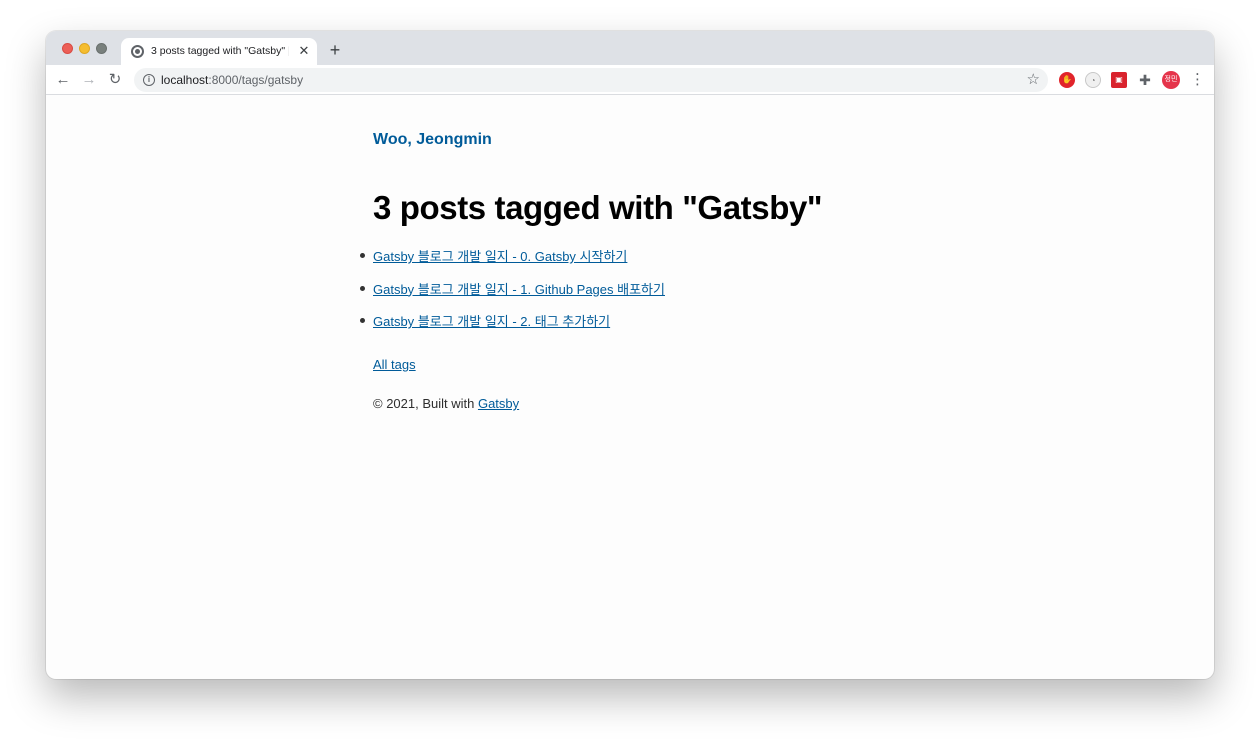  Describe the element at coordinates (115, 80) in the screenshot. I see `reload-button: ↻` at that location.